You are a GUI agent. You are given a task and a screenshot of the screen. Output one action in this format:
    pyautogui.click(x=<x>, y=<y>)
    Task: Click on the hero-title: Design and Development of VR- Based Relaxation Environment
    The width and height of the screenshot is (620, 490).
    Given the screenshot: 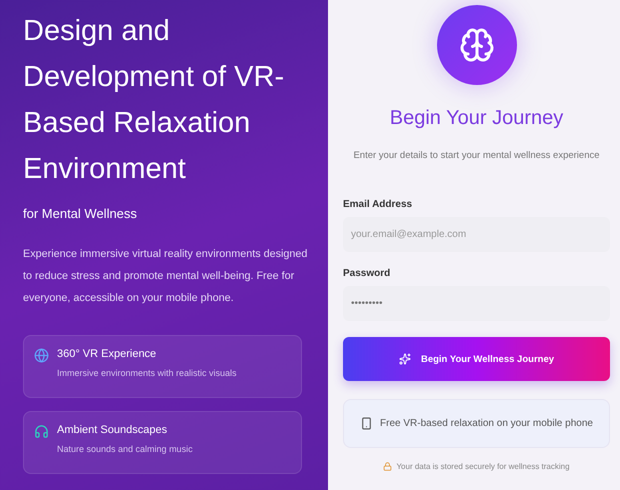 What is the action you would take?
    pyautogui.click(x=154, y=100)
    